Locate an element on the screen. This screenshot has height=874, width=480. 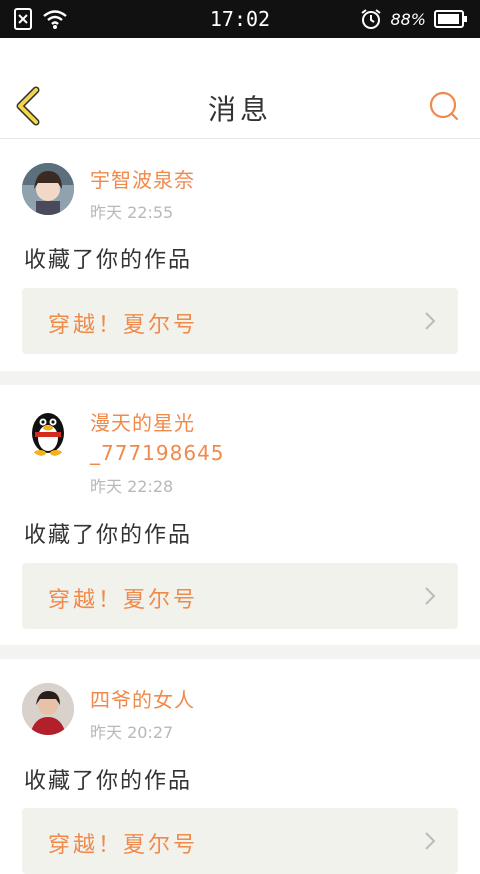
user-name: 漫天的星光 is located at coordinates (142, 423).